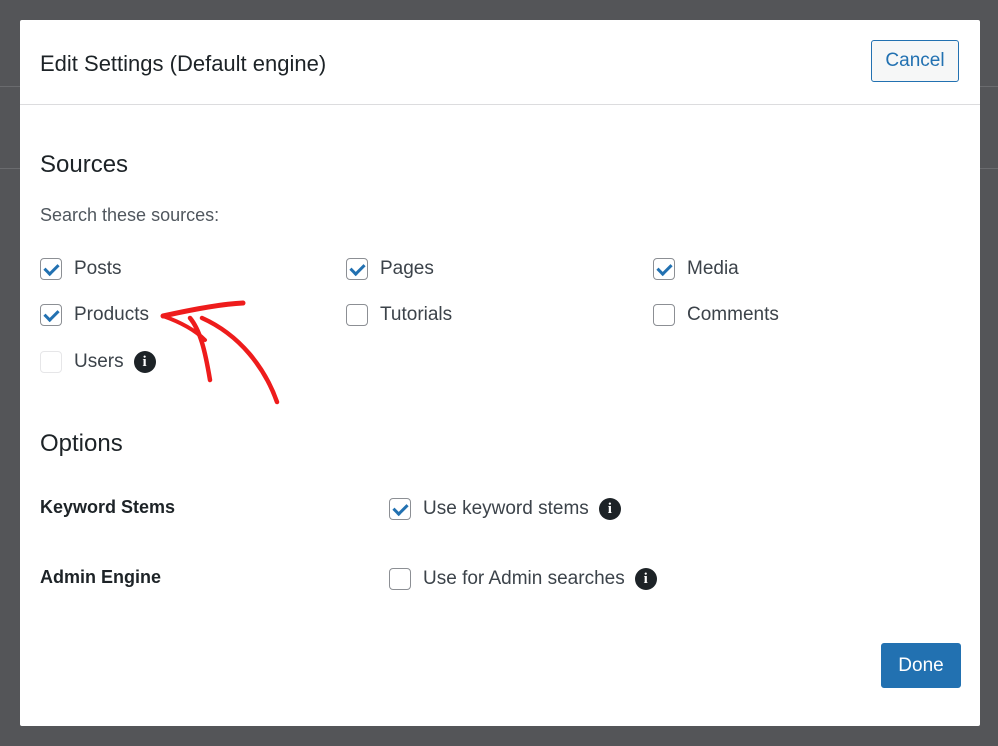  I want to click on sources-heading: Sources, so click(84, 164).